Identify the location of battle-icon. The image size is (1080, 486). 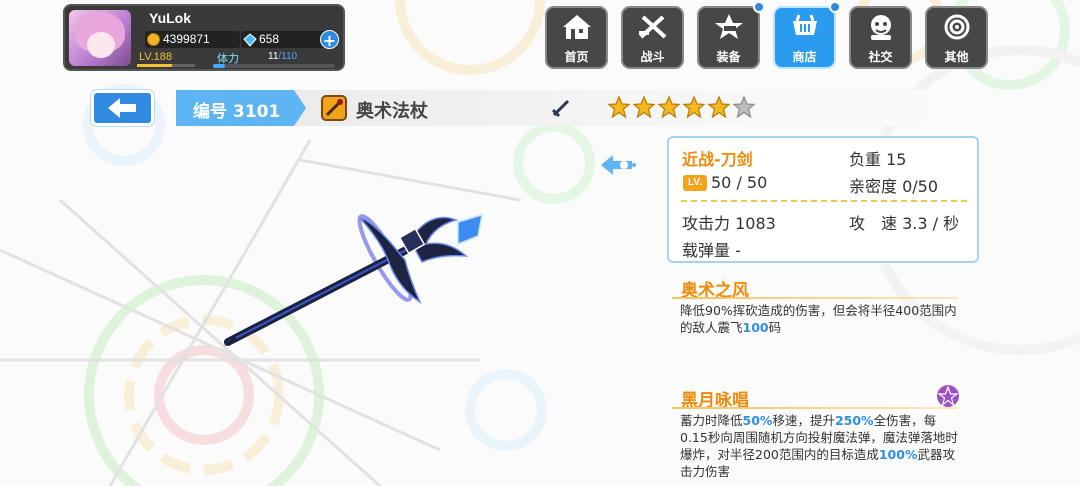
(653, 27).